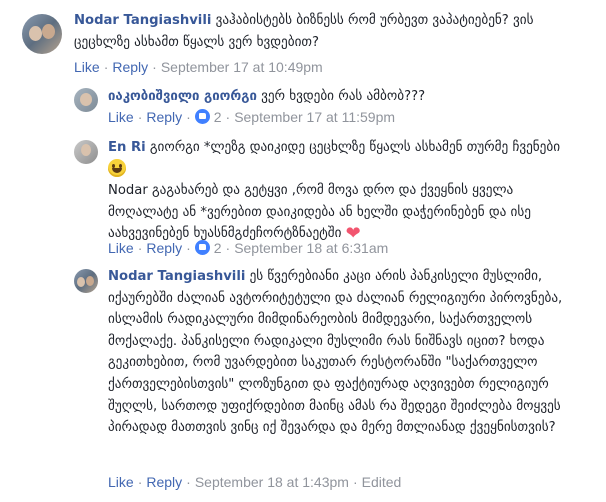  What do you see at coordinates (382, 482) in the screenshot?
I see `edited-label: Edited` at bounding box center [382, 482].